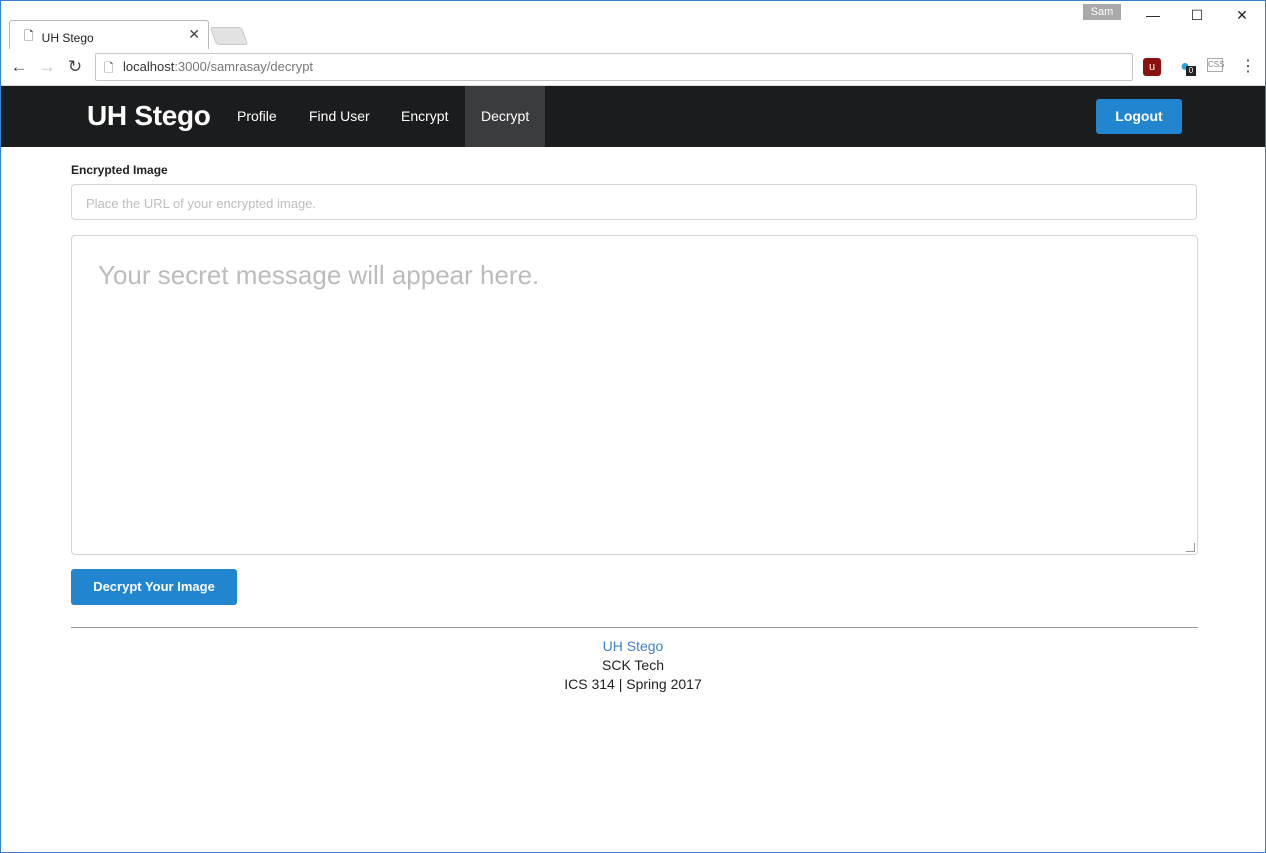  What do you see at coordinates (218, 66) in the screenshot?
I see `url-text: localhost:3000/samrasay/decrypt` at bounding box center [218, 66].